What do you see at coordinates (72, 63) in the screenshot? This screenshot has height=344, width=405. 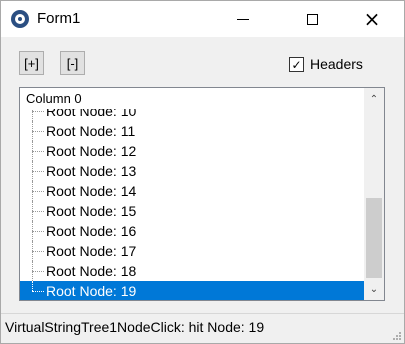 I see `collapse-all-button: [-]` at bounding box center [72, 63].